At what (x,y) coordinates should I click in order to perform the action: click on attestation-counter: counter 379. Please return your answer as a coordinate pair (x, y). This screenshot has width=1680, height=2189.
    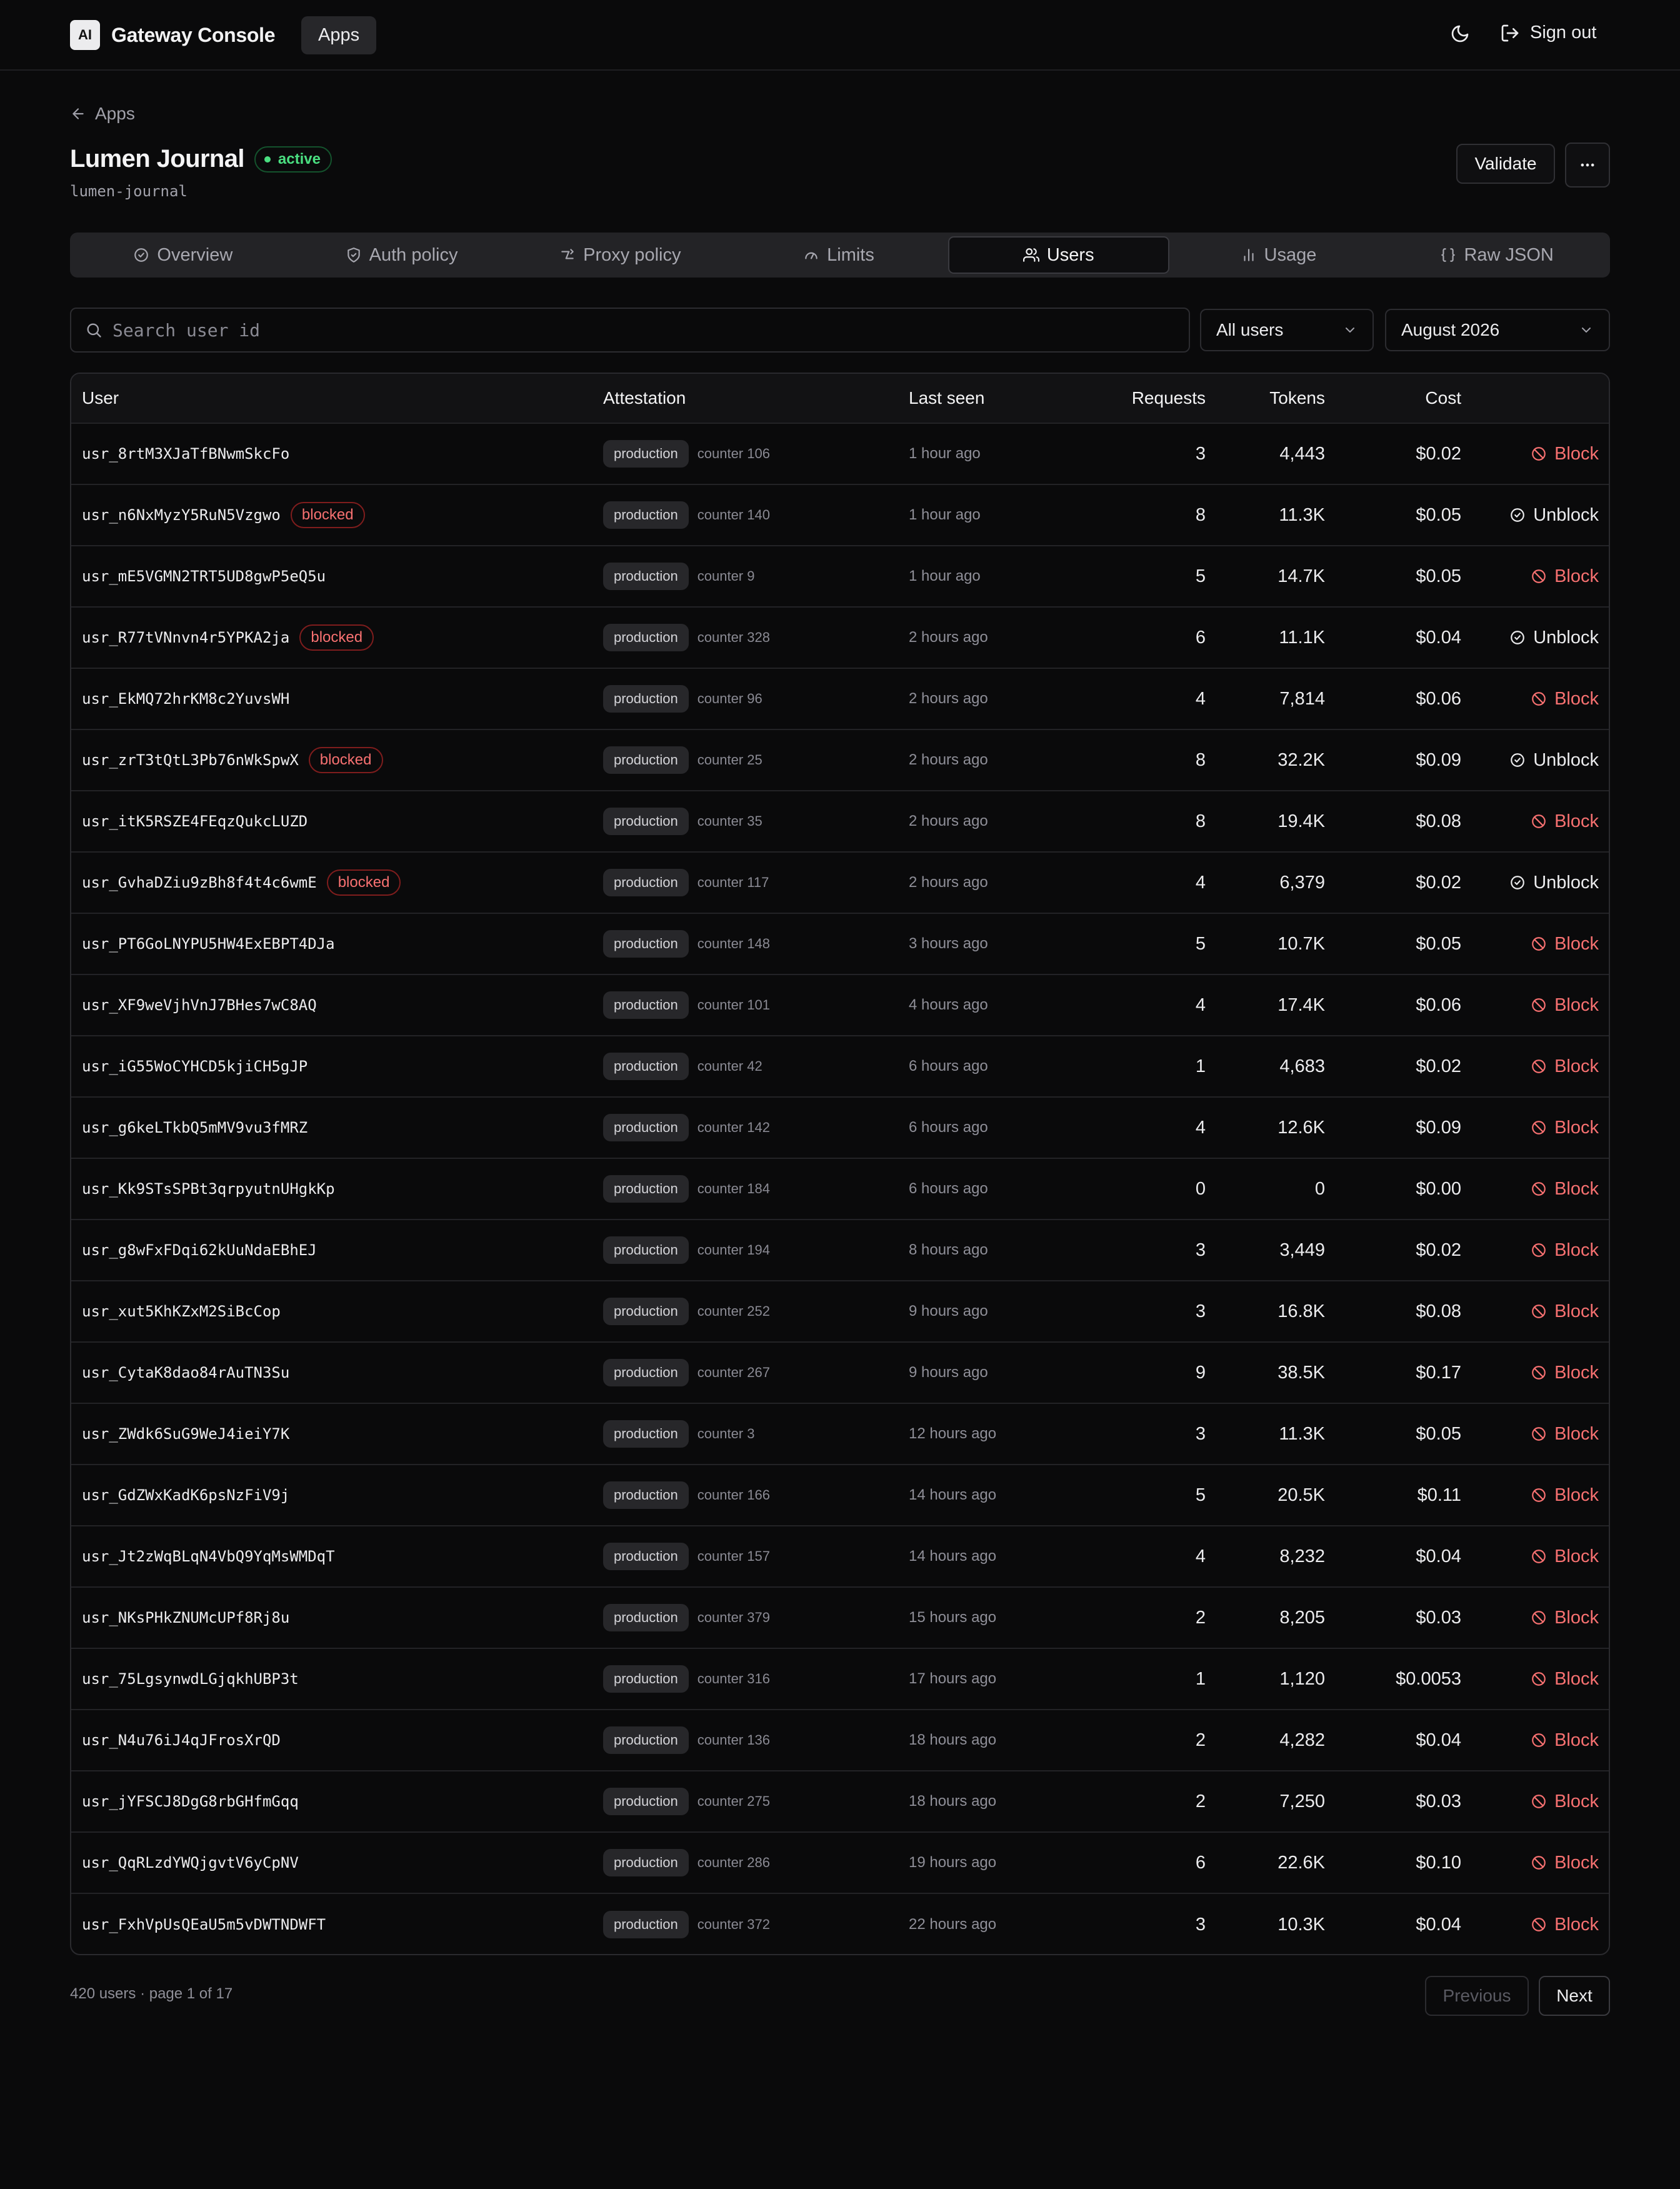
    Looking at the image, I should click on (734, 1617).